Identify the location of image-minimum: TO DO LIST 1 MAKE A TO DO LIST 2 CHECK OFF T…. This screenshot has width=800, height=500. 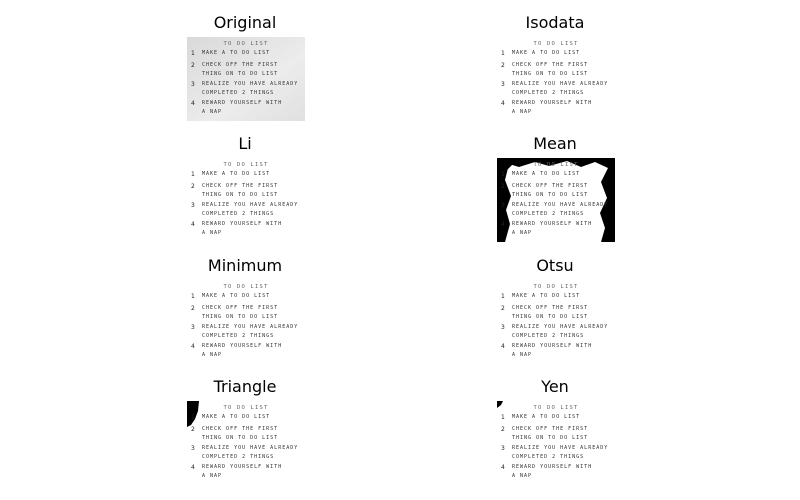
(246, 322).